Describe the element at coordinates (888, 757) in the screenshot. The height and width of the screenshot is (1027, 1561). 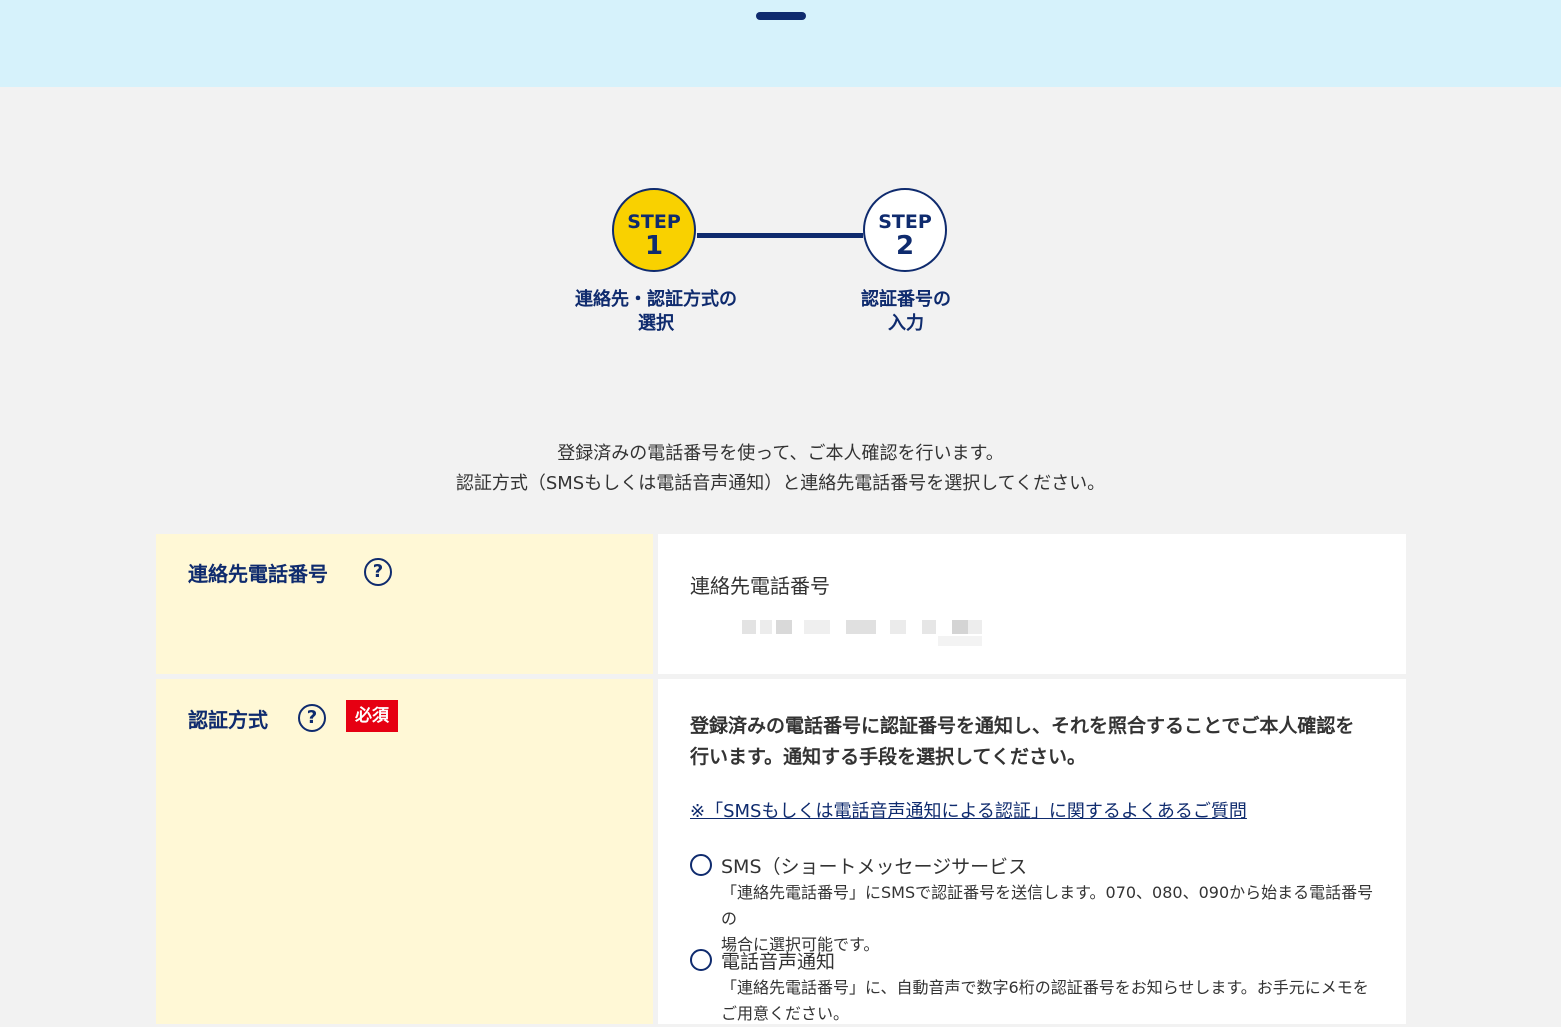
I see `method-intro-line-2: 行います。通知する手段を選択してください。` at that location.